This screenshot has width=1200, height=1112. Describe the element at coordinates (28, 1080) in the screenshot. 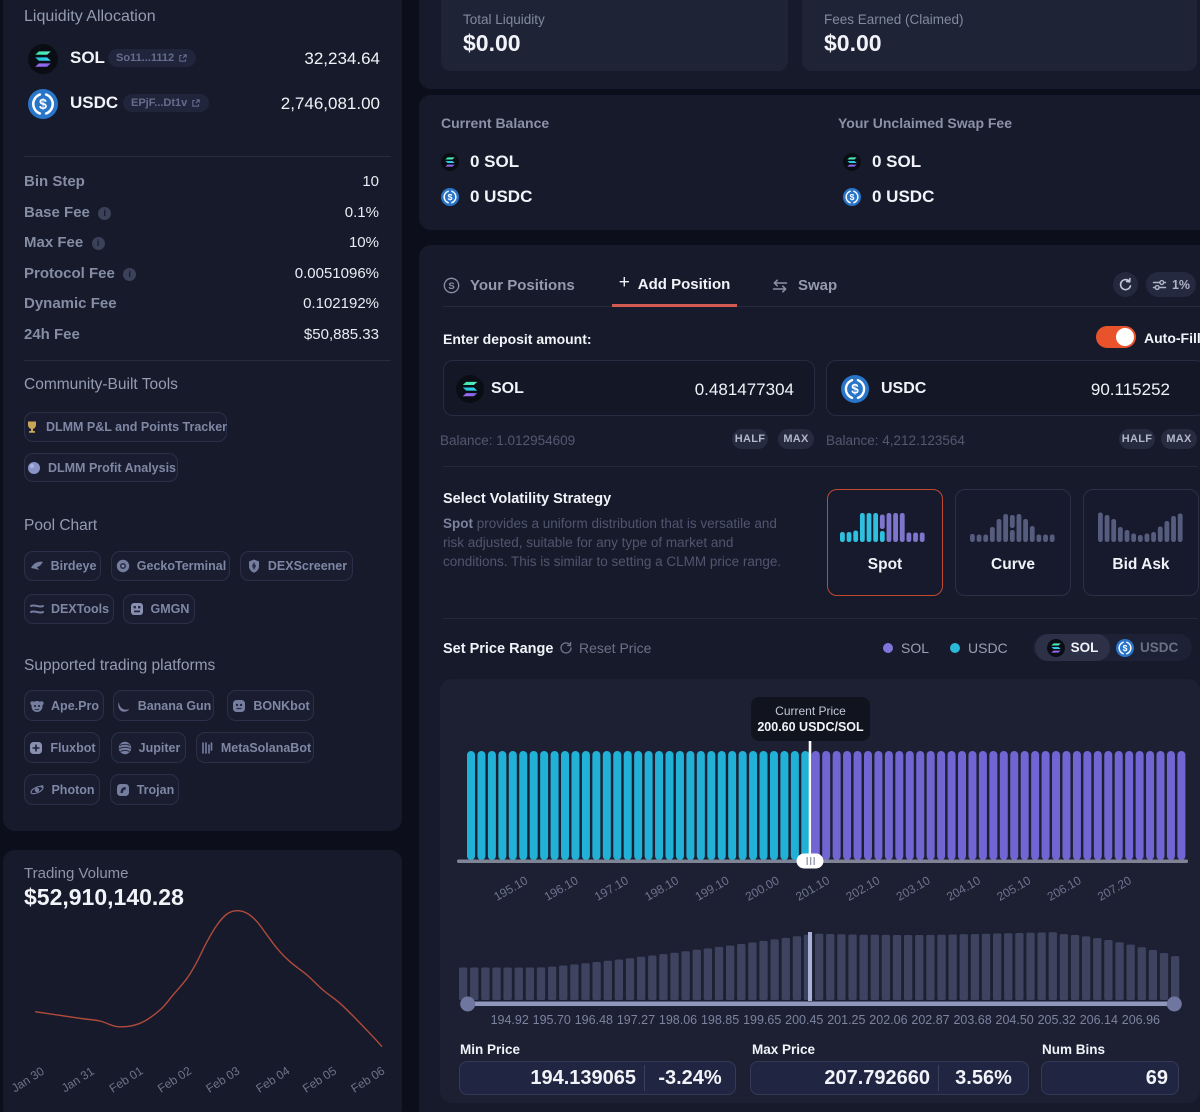

I see `svg-text: Jan 30` at that location.